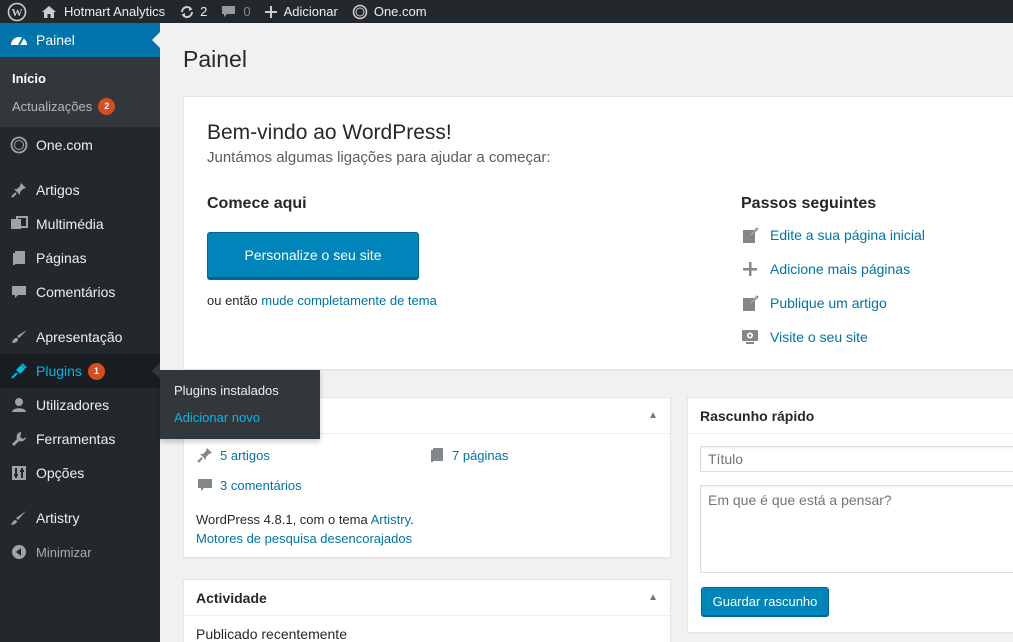 The width and height of the screenshot is (1013, 642). What do you see at coordinates (205, 455) in the screenshot?
I see `pin-icon` at bounding box center [205, 455].